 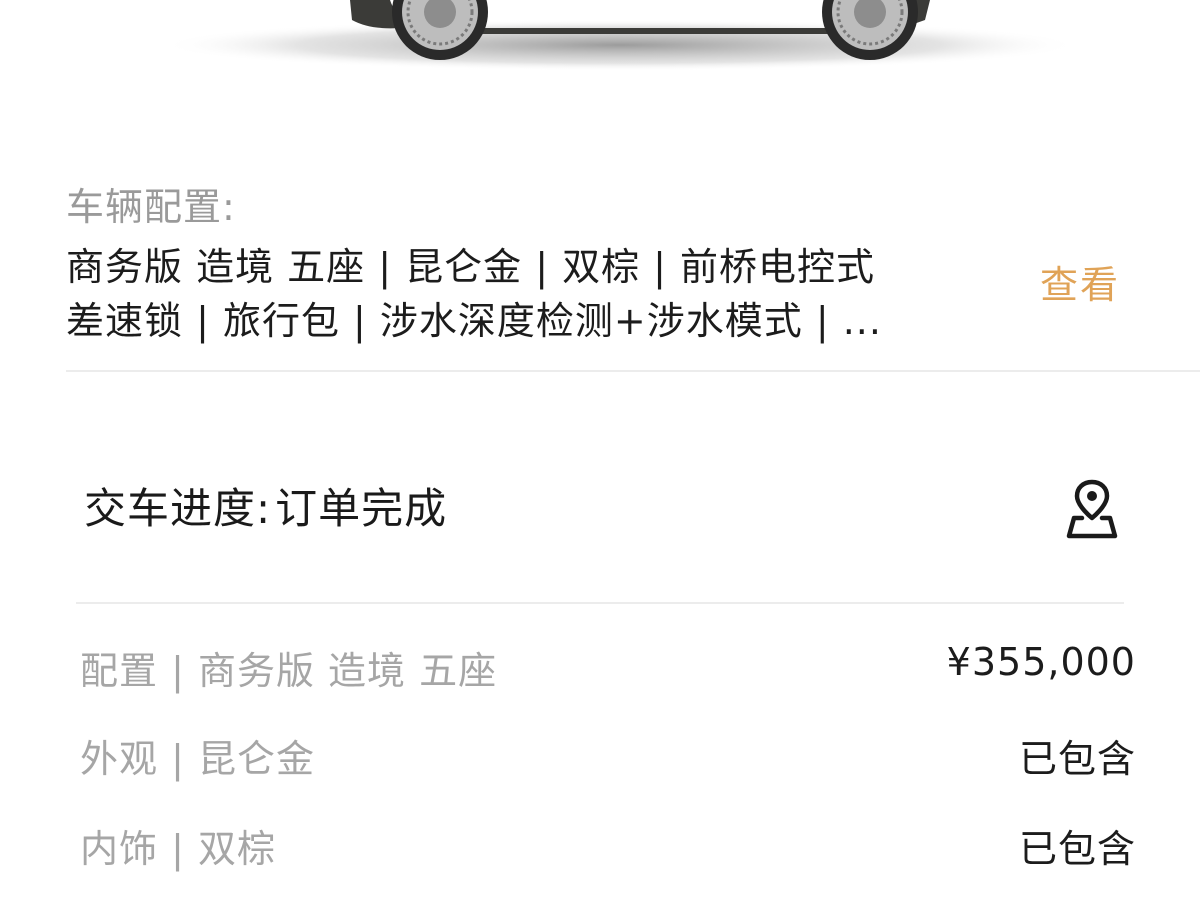 What do you see at coordinates (608, 848) in the screenshot?
I see `price-item-interior: 内饰 | 双棕 已包含` at bounding box center [608, 848].